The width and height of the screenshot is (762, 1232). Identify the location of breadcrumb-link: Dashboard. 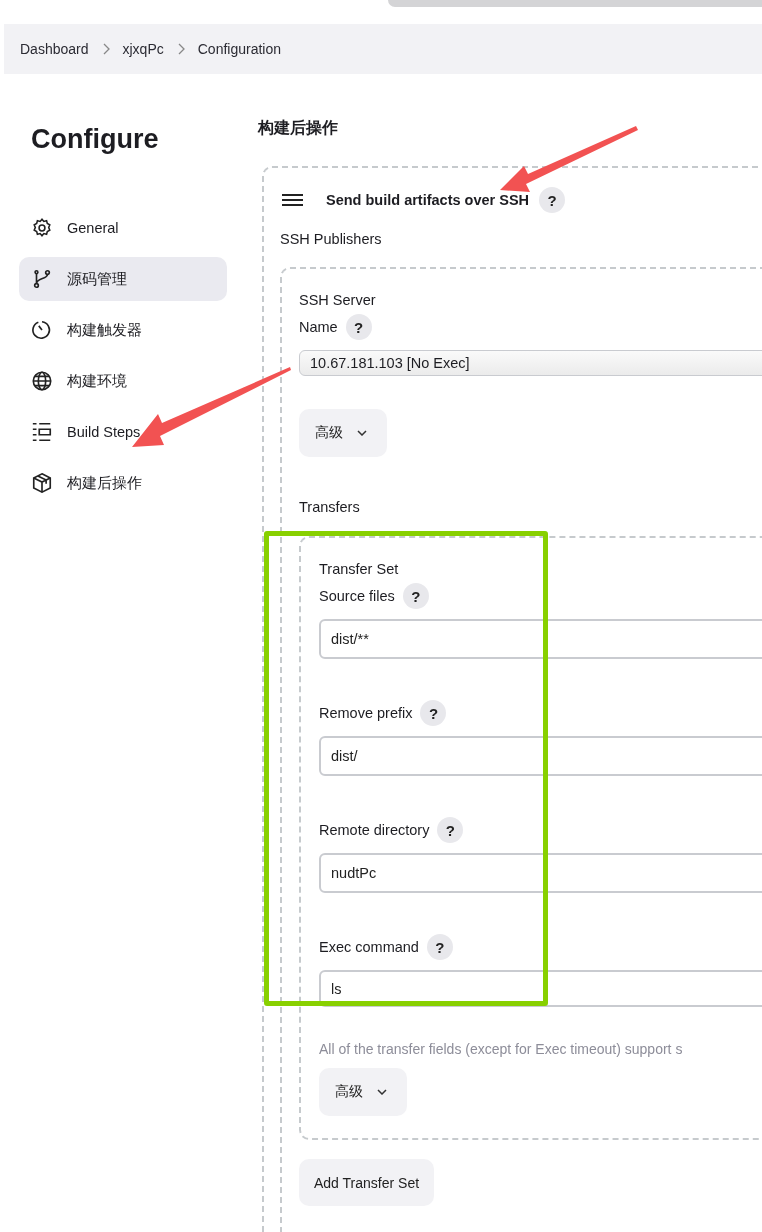
(54, 49).